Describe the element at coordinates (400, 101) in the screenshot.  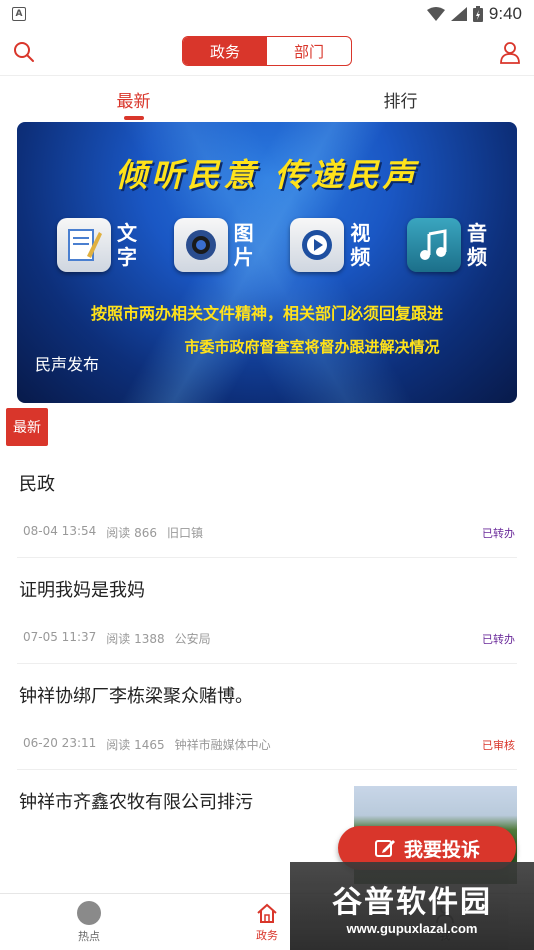
I see `tab-ranking-label: 排行` at that location.